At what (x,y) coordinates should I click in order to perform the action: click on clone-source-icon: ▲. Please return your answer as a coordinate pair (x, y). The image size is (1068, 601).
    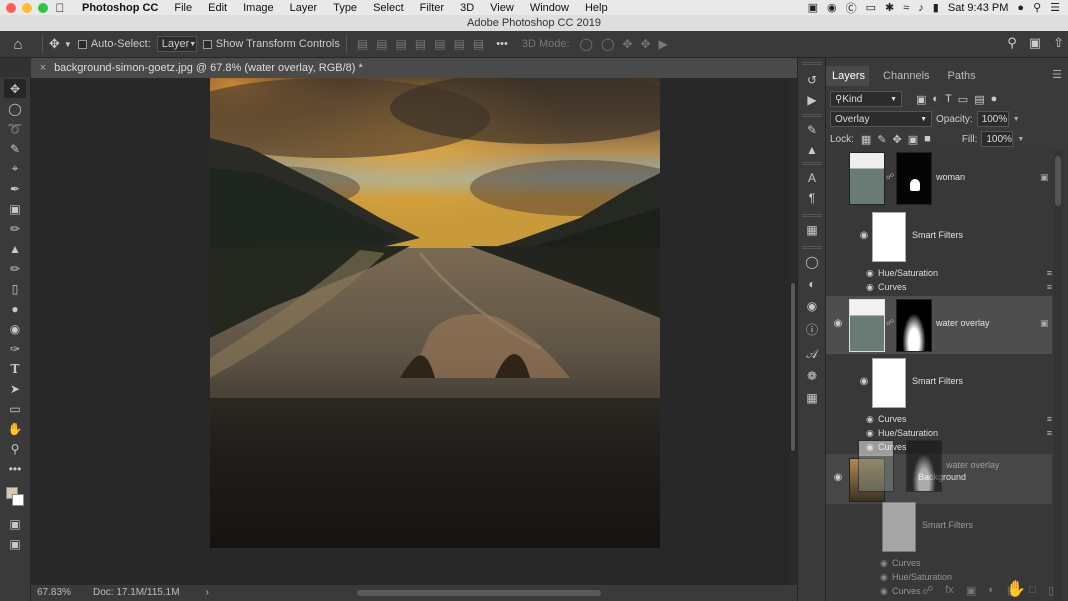
    Looking at the image, I should click on (812, 150).